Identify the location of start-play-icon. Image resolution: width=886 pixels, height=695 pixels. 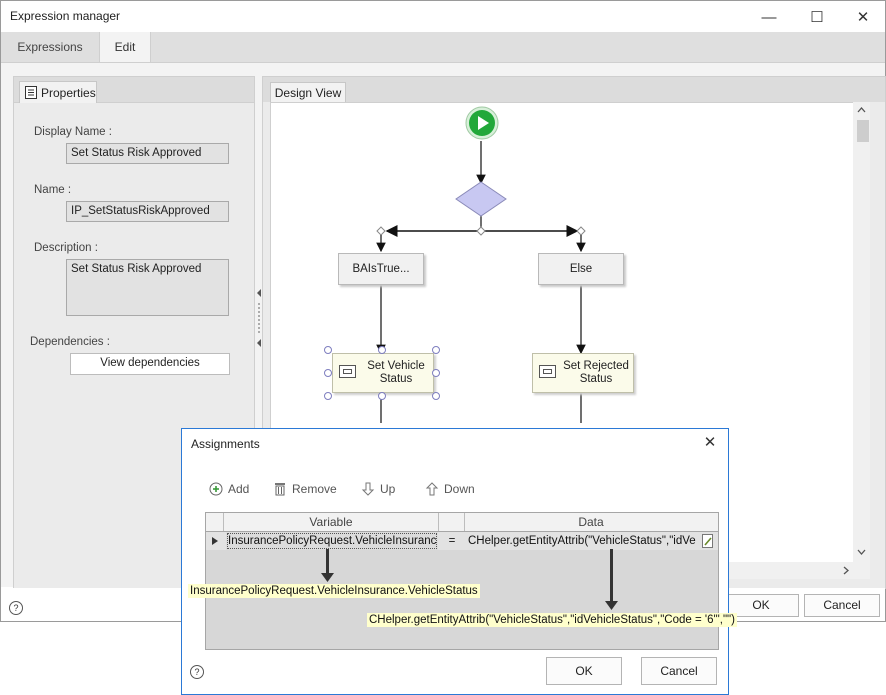
(482, 123).